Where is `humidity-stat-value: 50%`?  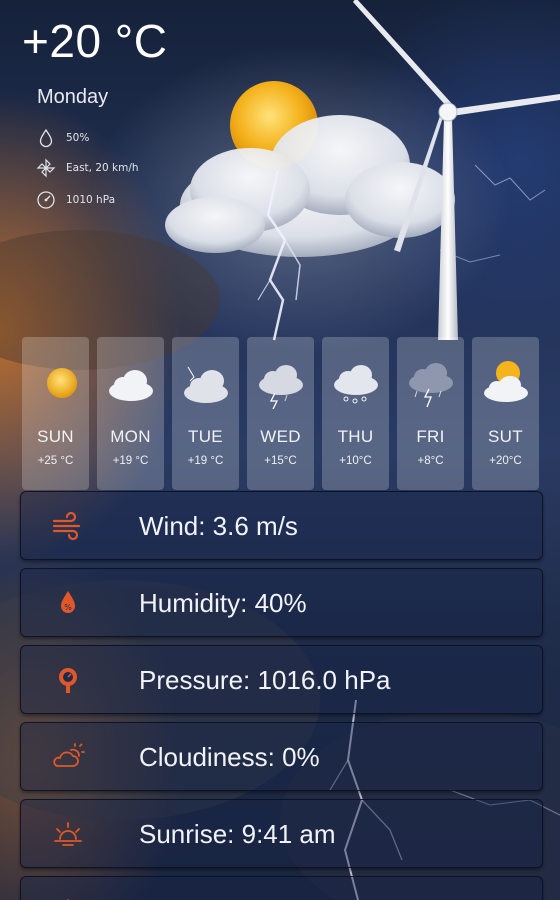 humidity-stat-value: 50% is located at coordinates (78, 138).